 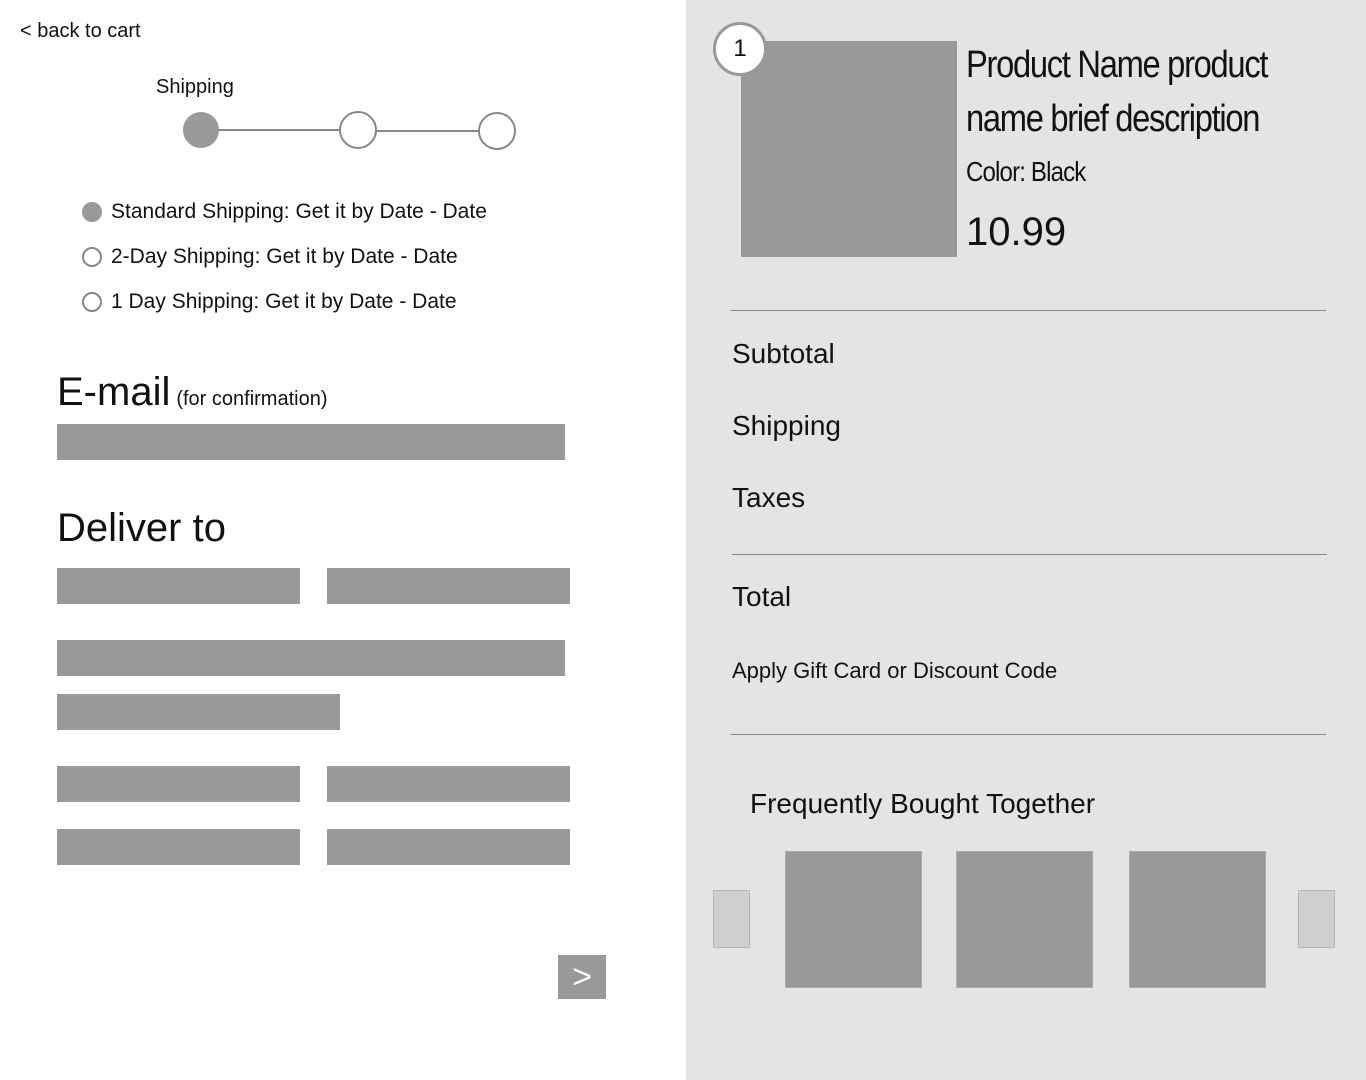 What do you see at coordinates (740, 49) in the screenshot?
I see `quantity-badge: 1` at bounding box center [740, 49].